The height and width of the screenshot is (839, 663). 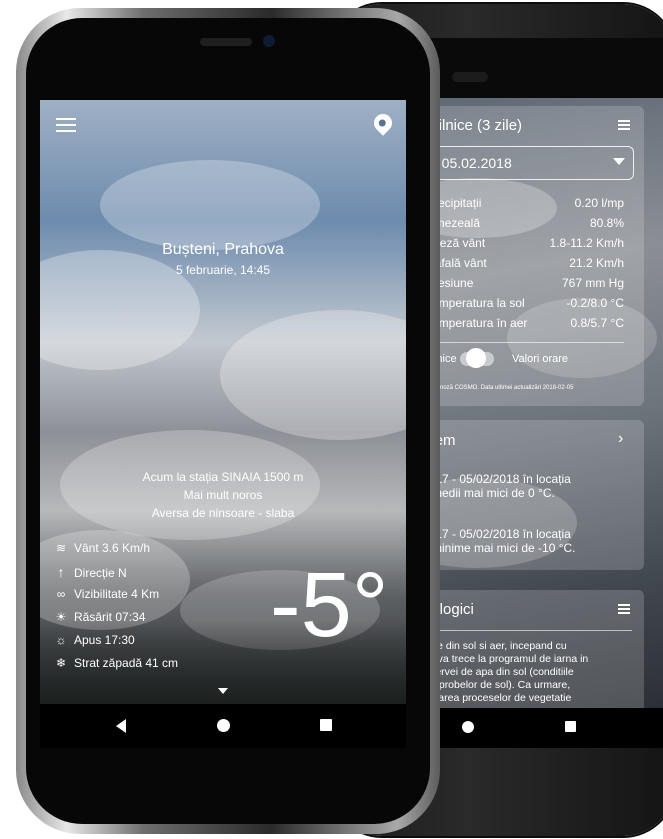 What do you see at coordinates (117, 594) in the screenshot?
I see `detail-text: Vizibilitate 4 Km` at bounding box center [117, 594].